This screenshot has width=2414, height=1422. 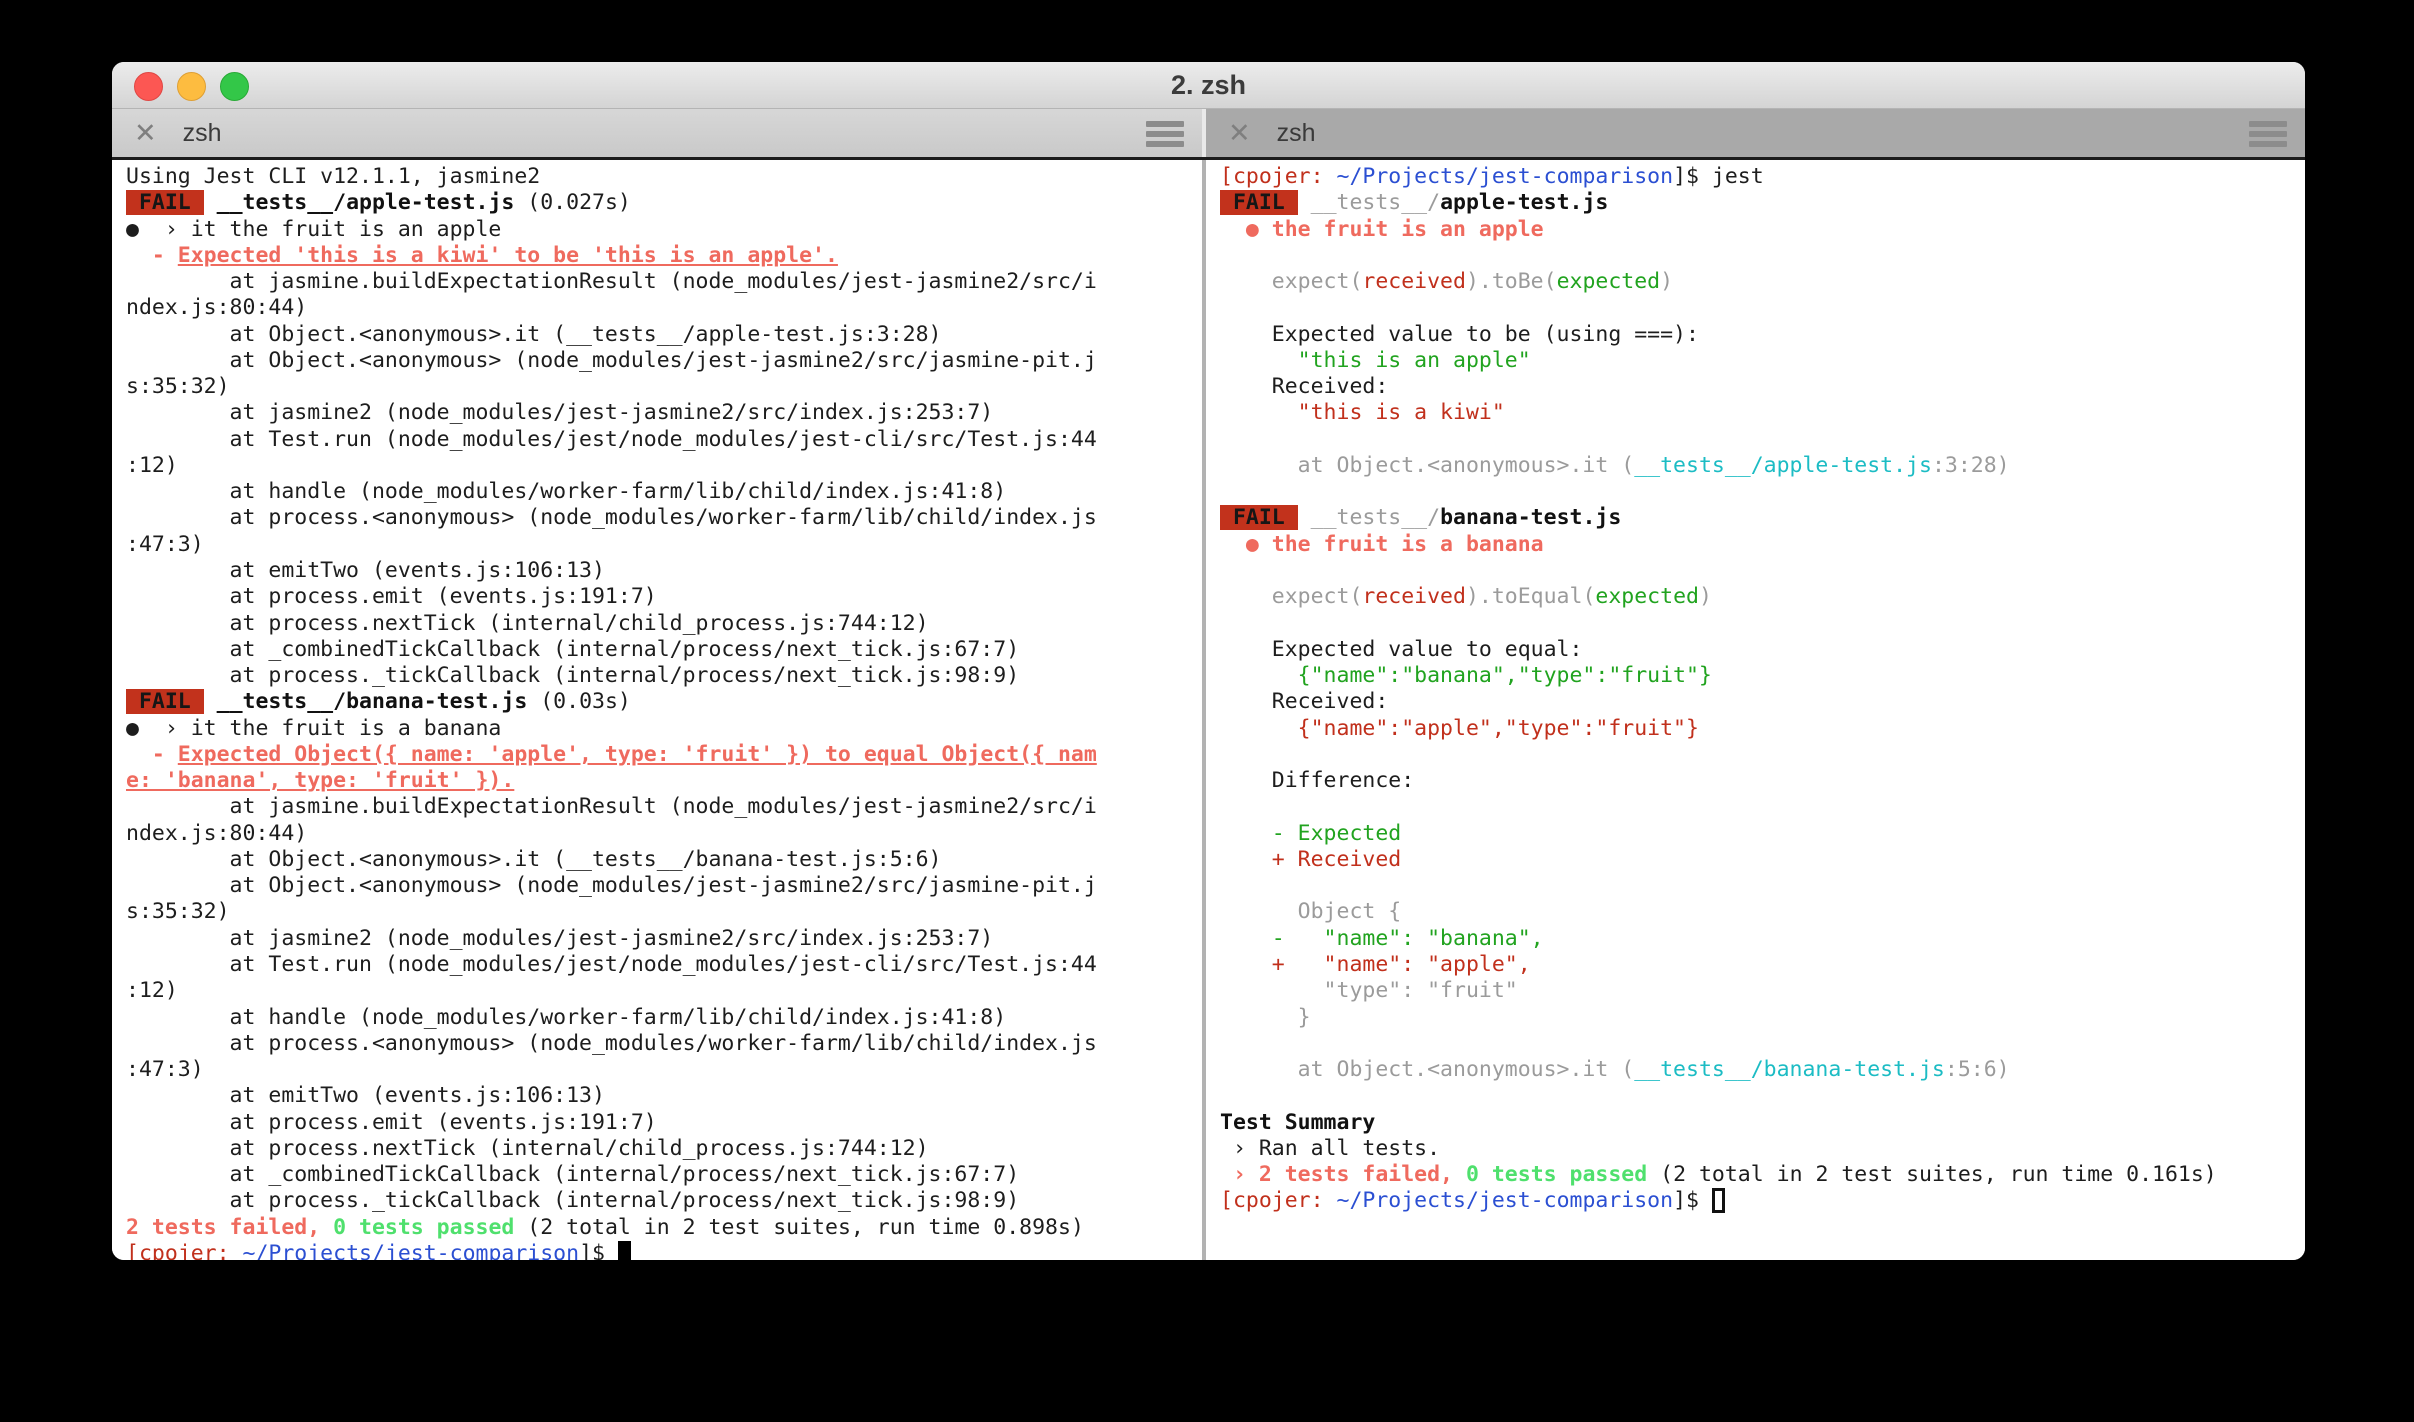 I want to click on text-segment: :47:3), so click(x=165, y=544).